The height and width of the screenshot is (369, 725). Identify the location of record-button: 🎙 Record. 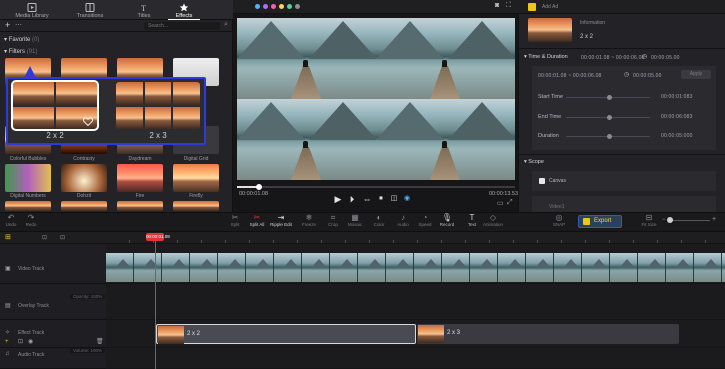
(447, 221).